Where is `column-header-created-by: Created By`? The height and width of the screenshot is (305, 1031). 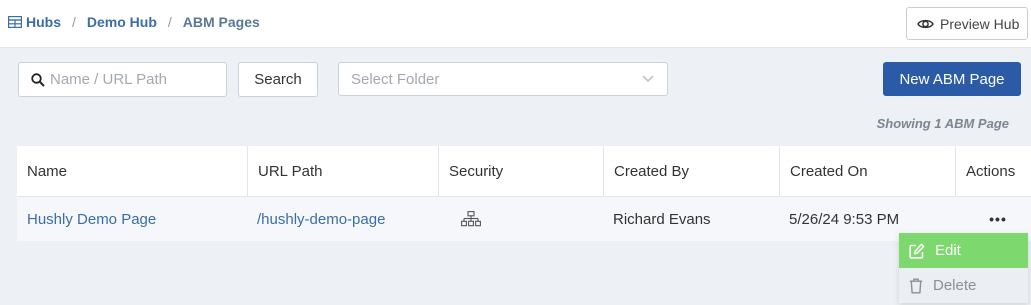 column-header-created-by: Created By is located at coordinates (691, 171).